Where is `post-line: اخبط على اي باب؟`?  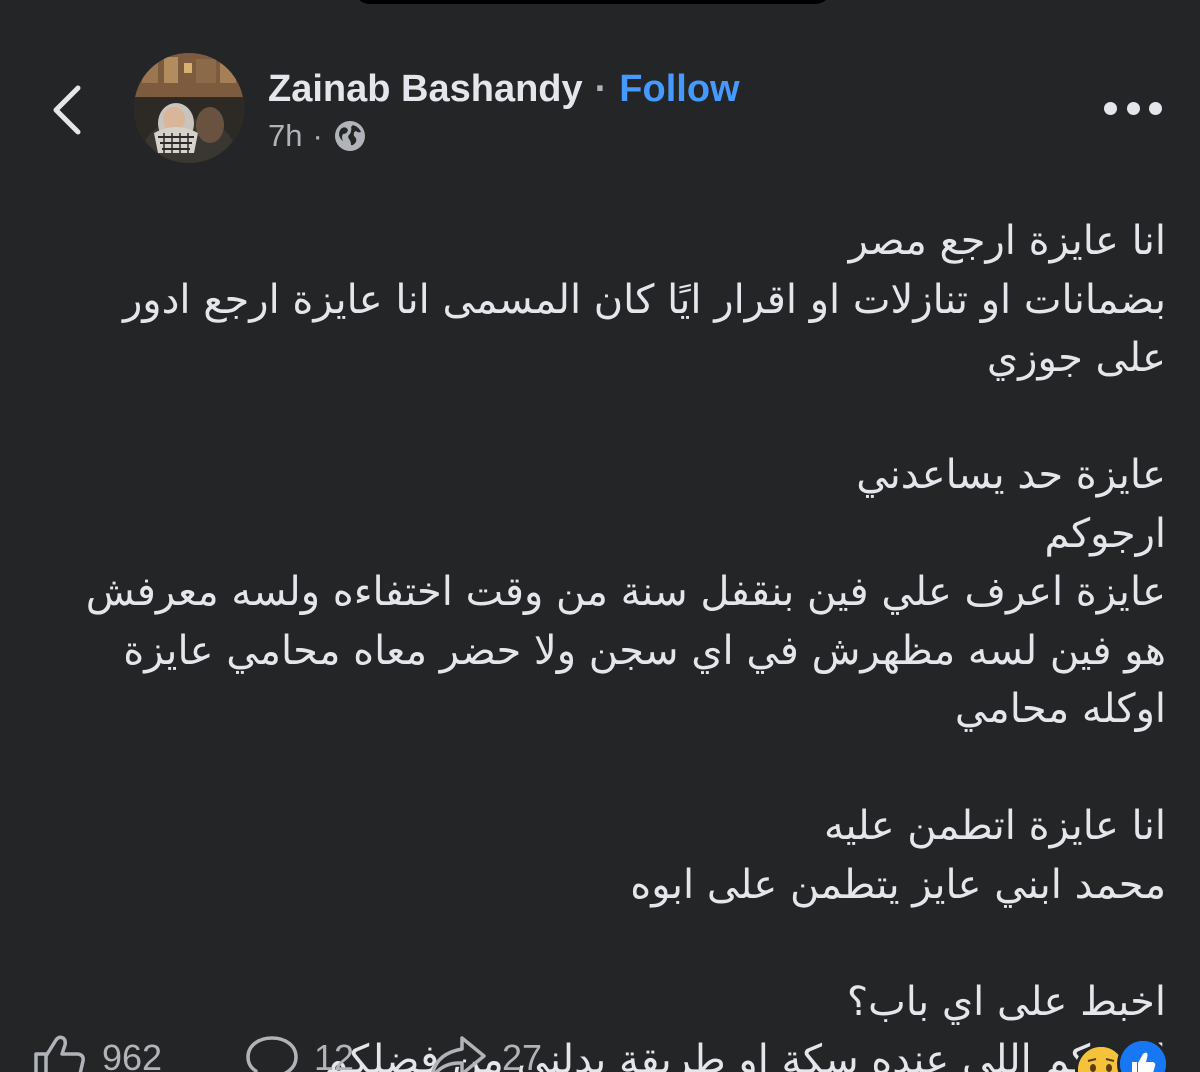
post-line: اخبط على اي باب؟ is located at coordinates (1006, 1001).